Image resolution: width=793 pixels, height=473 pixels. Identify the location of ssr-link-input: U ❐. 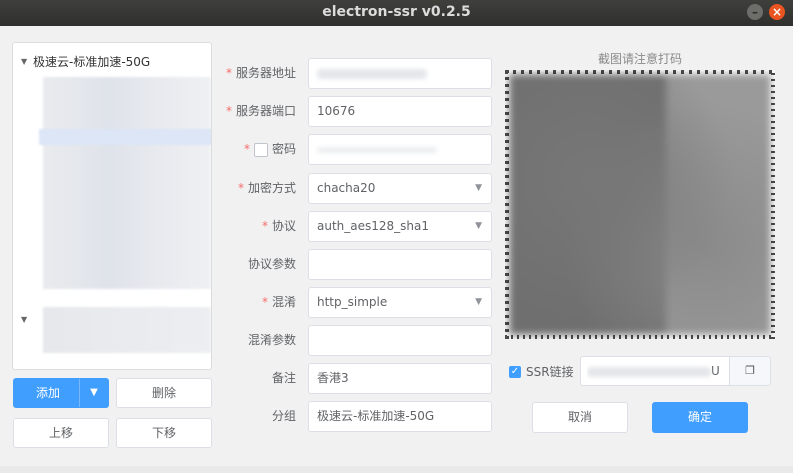
(675, 371).